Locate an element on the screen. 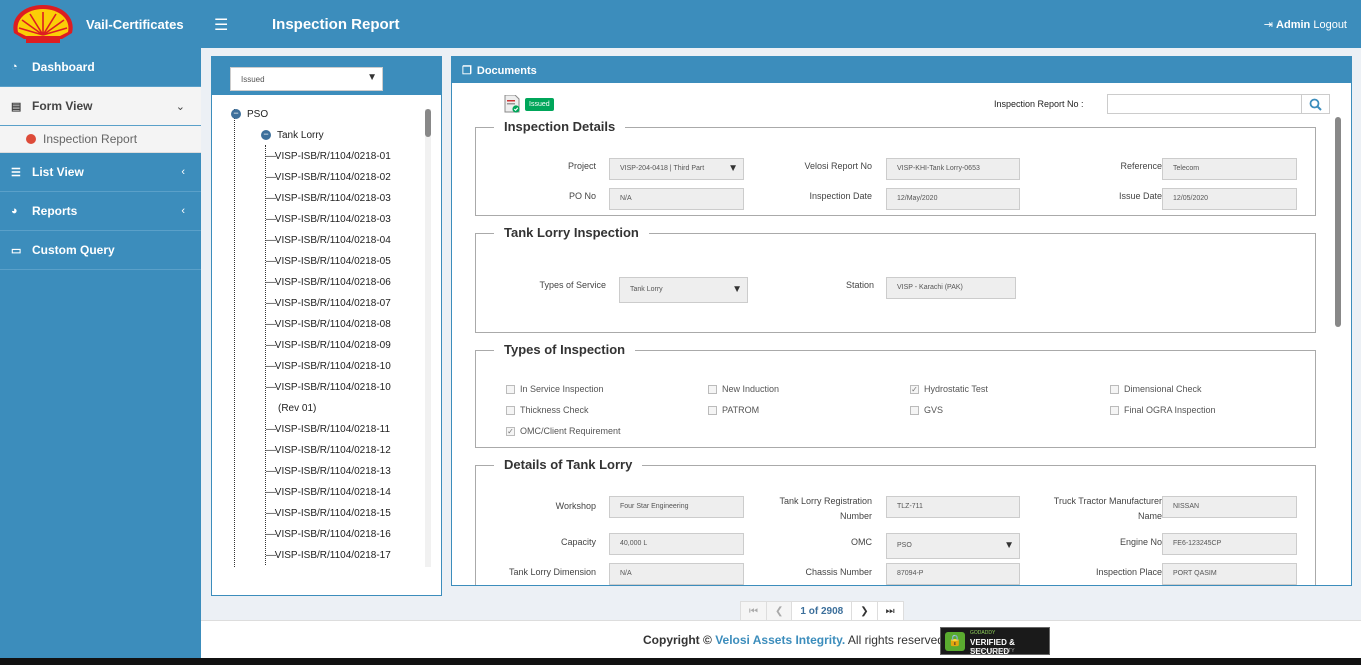 Image resolution: width=1361 pixels, height=665 pixels. sidebar-item-reports: ◕ Reports ‹ is located at coordinates (100, 211).